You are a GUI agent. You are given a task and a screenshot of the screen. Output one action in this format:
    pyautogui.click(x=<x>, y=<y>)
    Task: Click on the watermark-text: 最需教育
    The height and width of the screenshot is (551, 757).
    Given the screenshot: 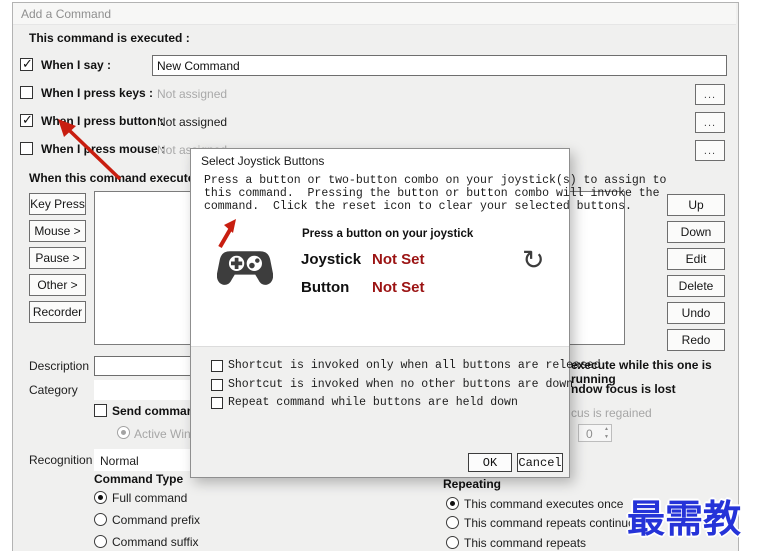 What is the action you would take?
    pyautogui.click(x=684, y=518)
    